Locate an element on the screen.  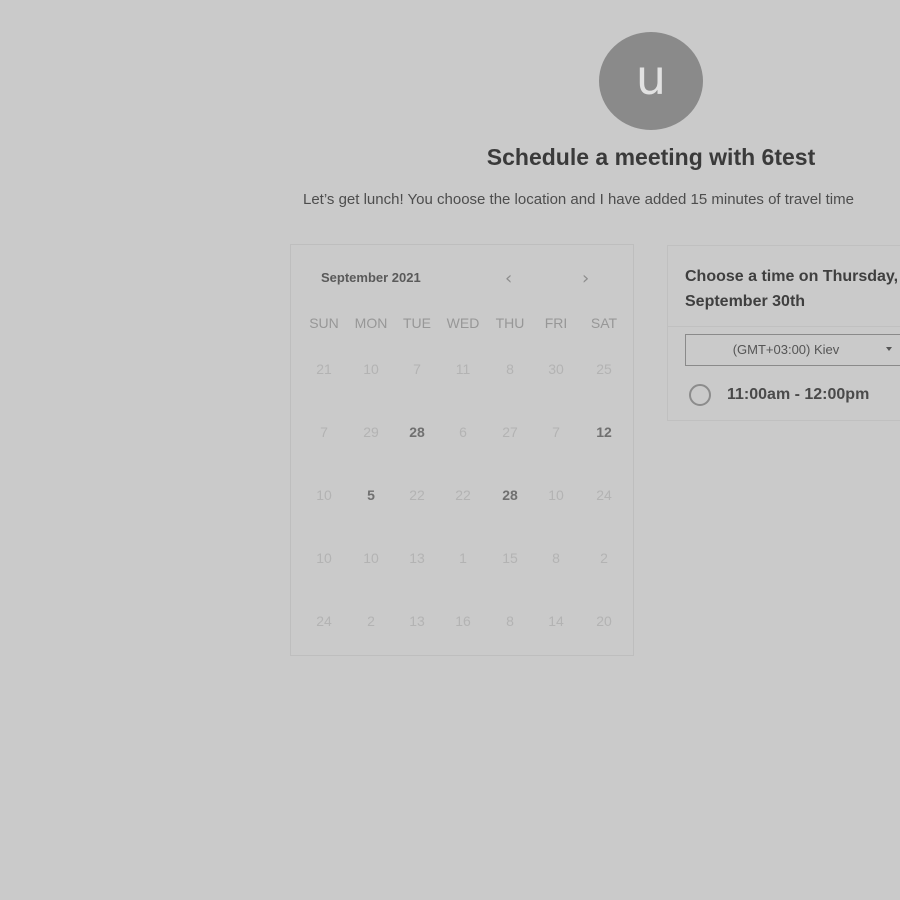
radio-button is located at coordinates (700, 395).